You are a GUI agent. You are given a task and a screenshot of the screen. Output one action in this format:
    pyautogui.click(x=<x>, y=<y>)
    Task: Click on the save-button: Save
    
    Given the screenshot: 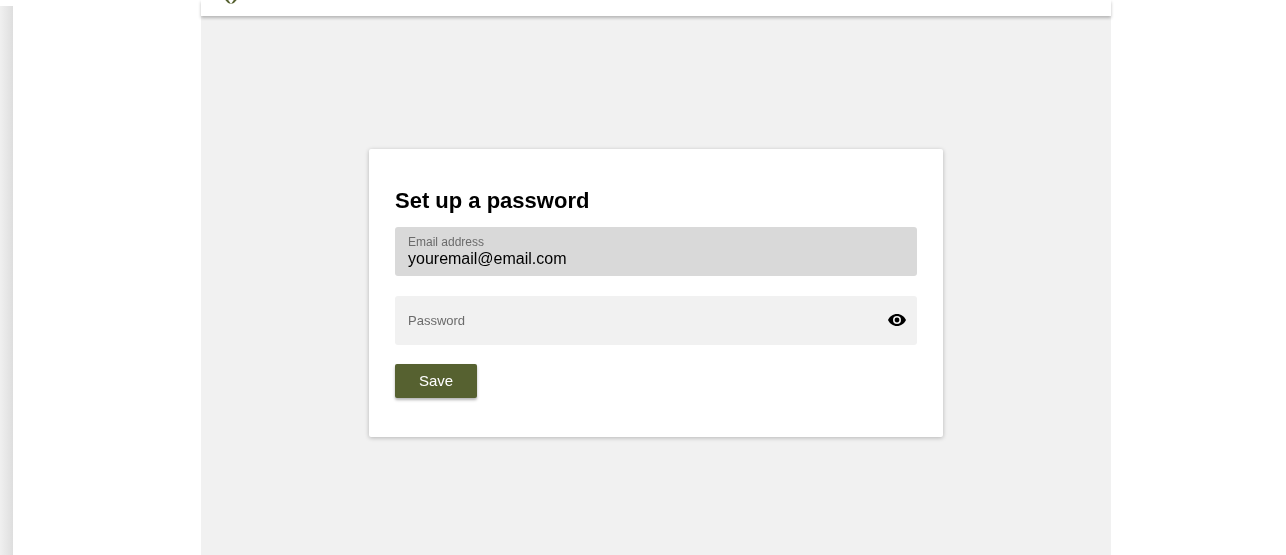 What is the action you would take?
    pyautogui.click(x=436, y=381)
    